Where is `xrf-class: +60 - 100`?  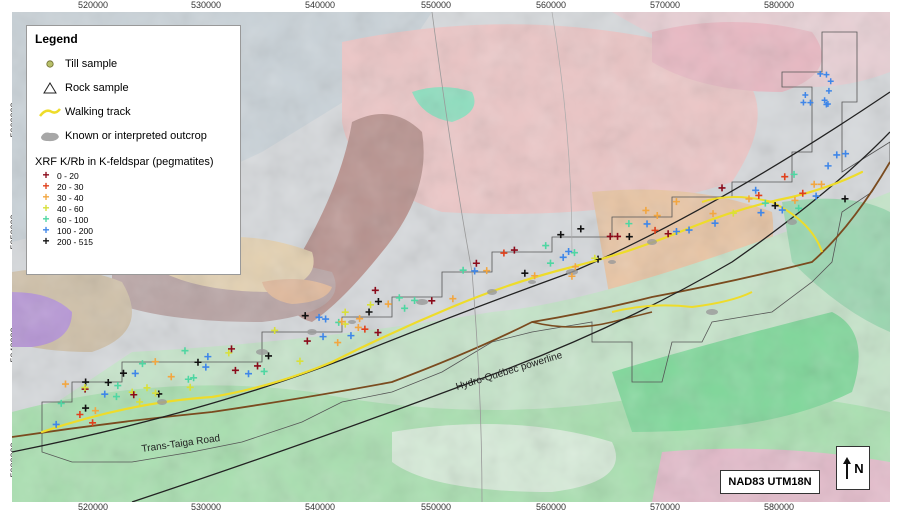
xrf-class: +60 - 100 is located at coordinates (133, 219).